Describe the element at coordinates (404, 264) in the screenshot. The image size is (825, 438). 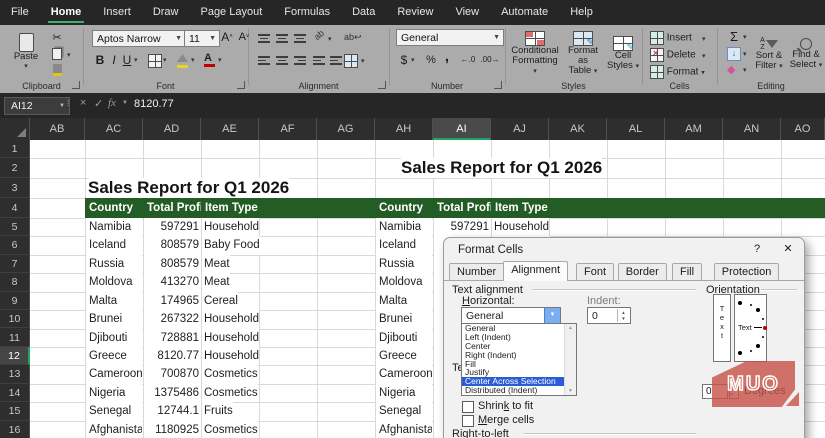
I see `cell-country: Russia` at that location.